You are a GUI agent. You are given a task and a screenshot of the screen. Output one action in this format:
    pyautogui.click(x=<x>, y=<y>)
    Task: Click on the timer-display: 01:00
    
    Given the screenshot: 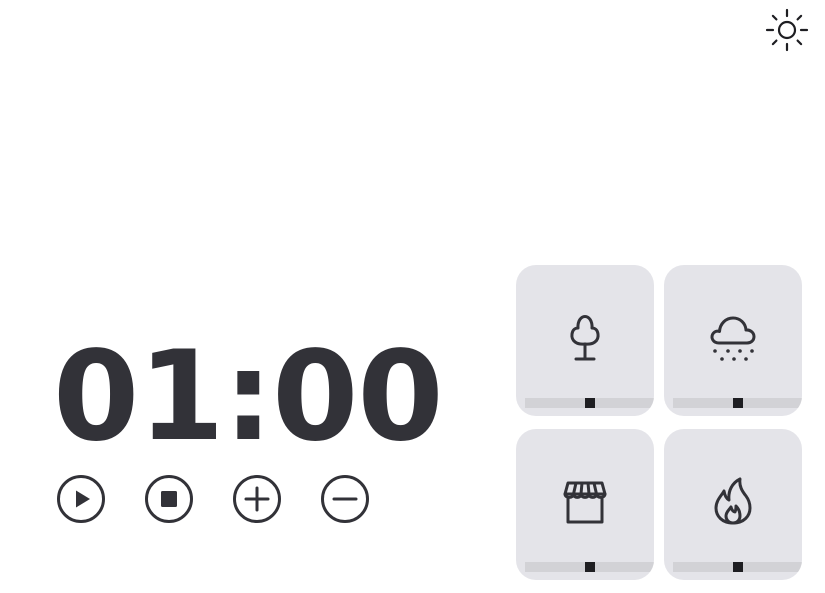 What is the action you would take?
    pyautogui.click(x=248, y=397)
    